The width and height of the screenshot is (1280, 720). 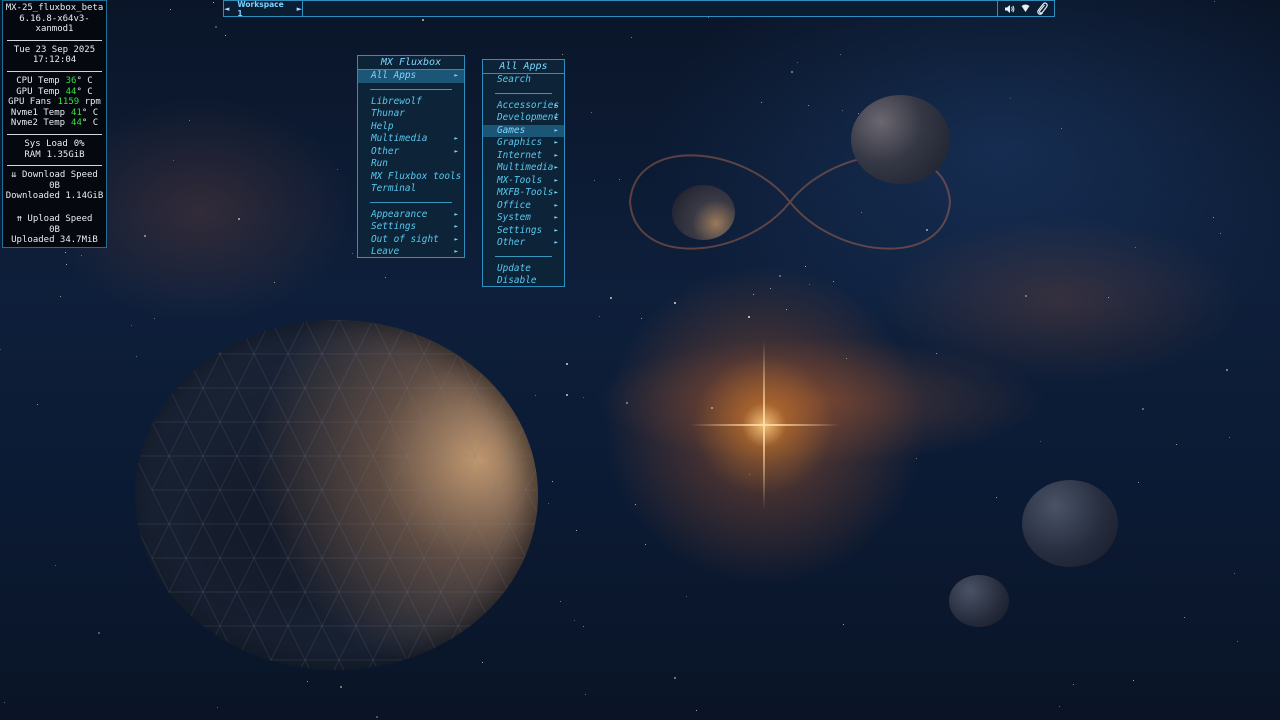 I want to click on planet-middle, so click(x=703, y=212).